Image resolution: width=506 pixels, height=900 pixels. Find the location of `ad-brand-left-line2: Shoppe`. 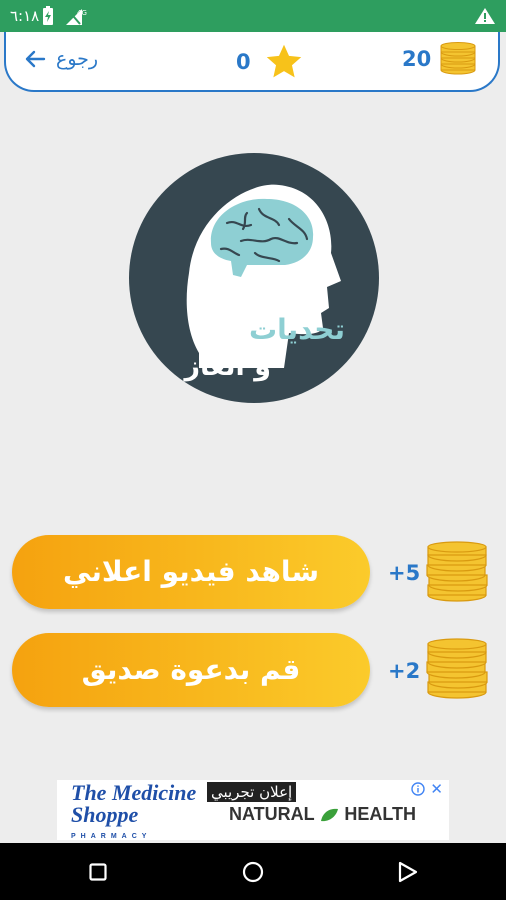

ad-brand-left-line2: Shoppe is located at coordinates (105, 814).